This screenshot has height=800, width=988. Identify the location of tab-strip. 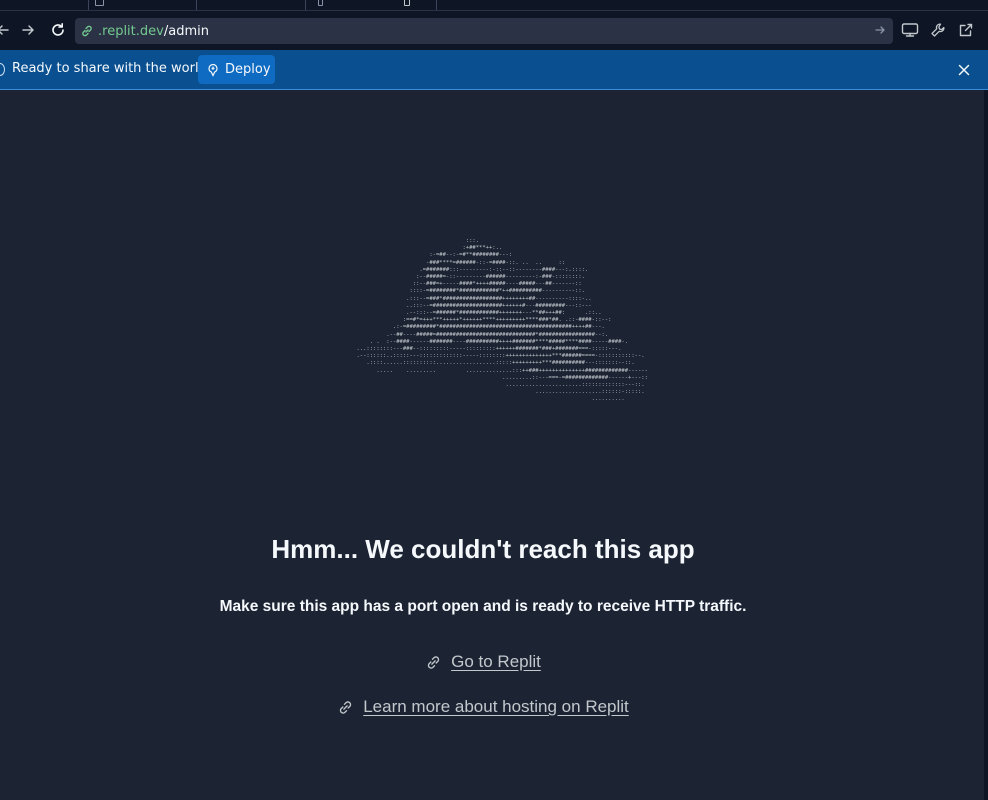
(494, 5).